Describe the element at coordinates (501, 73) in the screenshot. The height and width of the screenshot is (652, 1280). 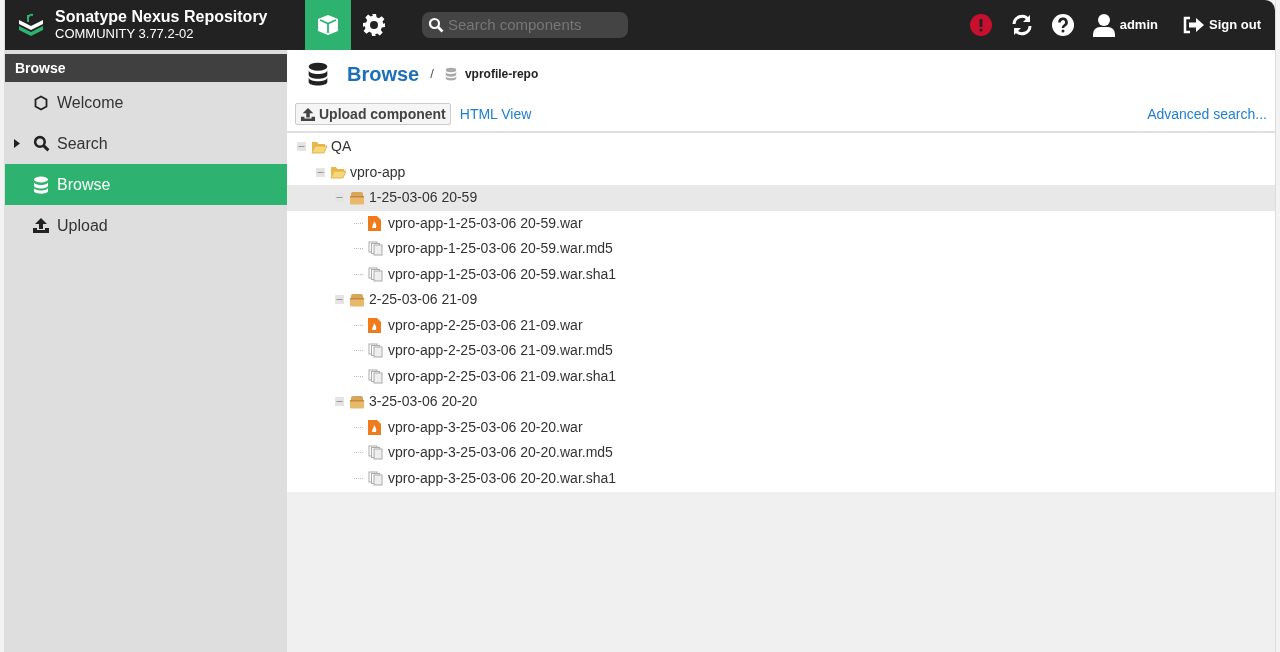
I see `repository-name: vprofile-repo` at that location.